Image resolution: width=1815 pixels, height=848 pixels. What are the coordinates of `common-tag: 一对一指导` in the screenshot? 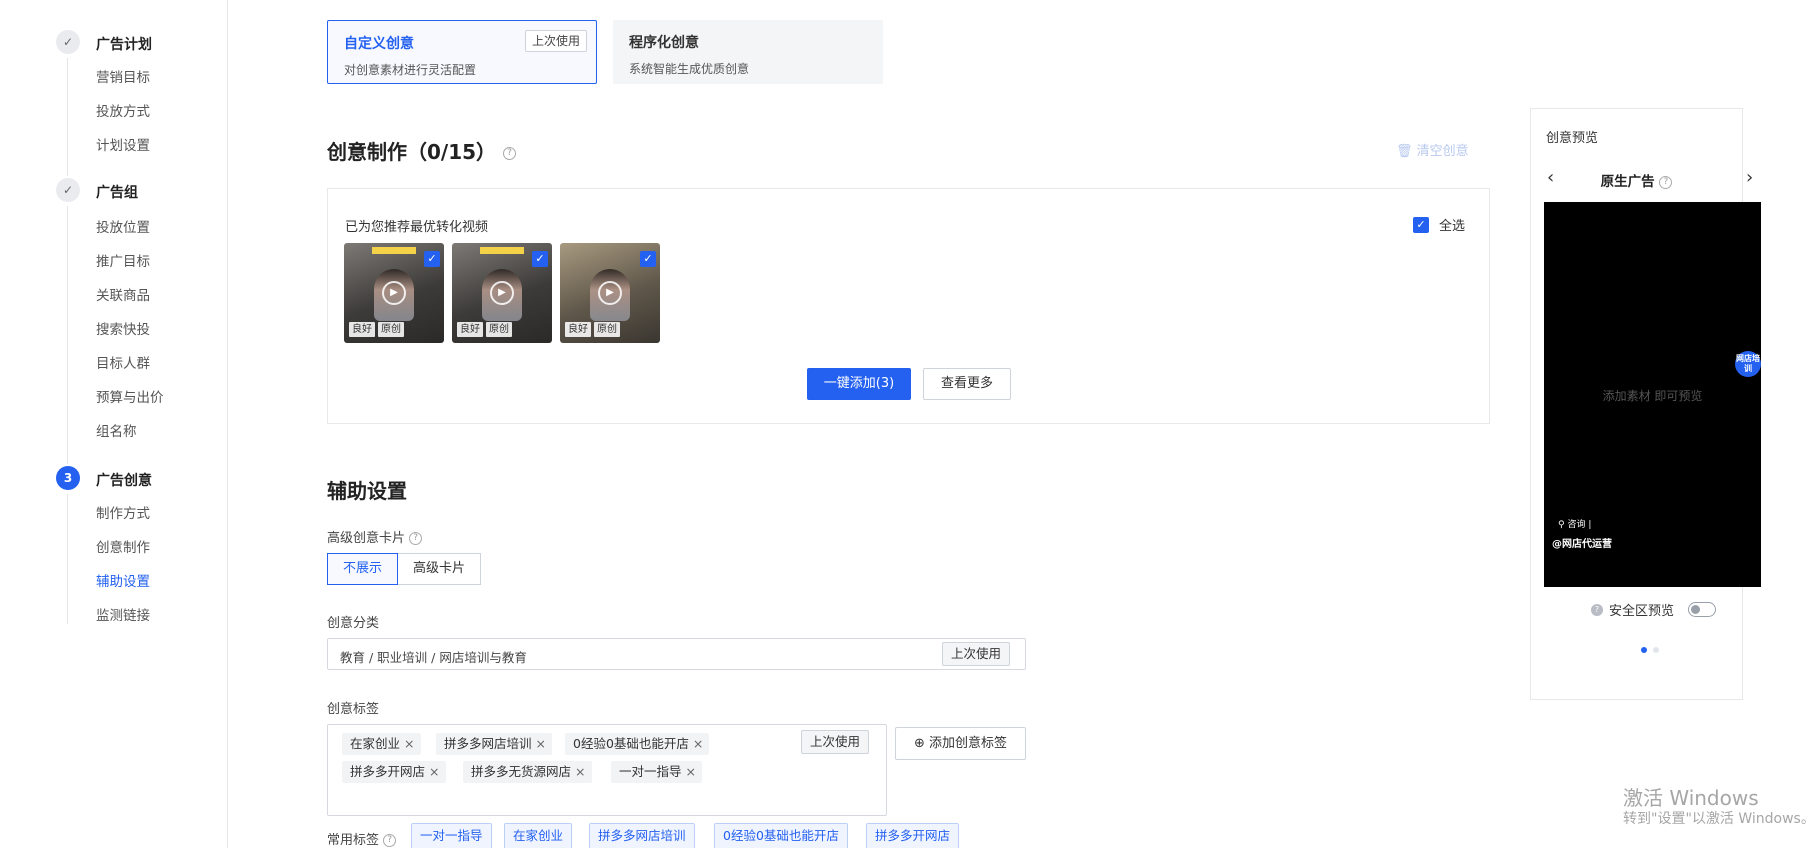 It's located at (451, 835).